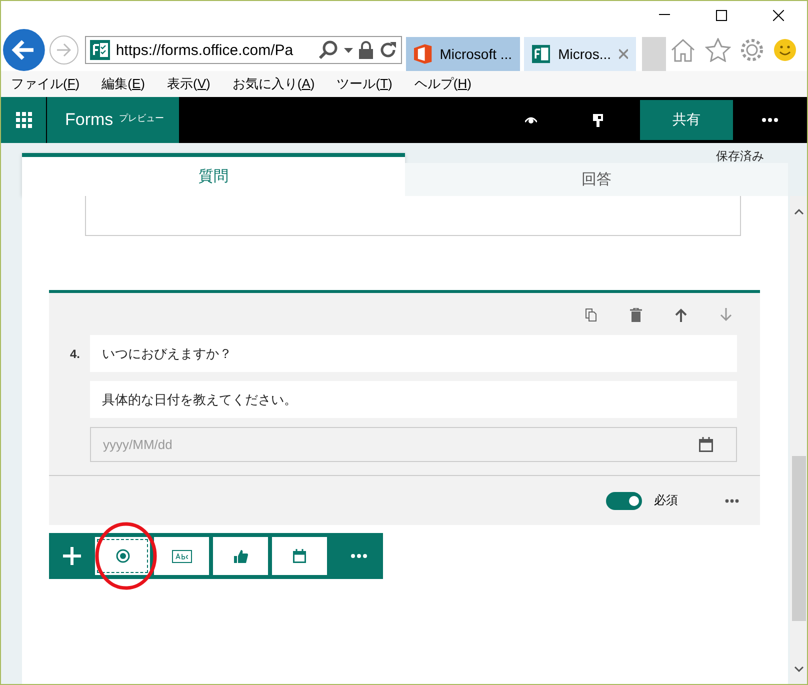 This screenshot has width=808, height=685. Describe the element at coordinates (531, 120) in the screenshot. I see `eye-icon` at that location.